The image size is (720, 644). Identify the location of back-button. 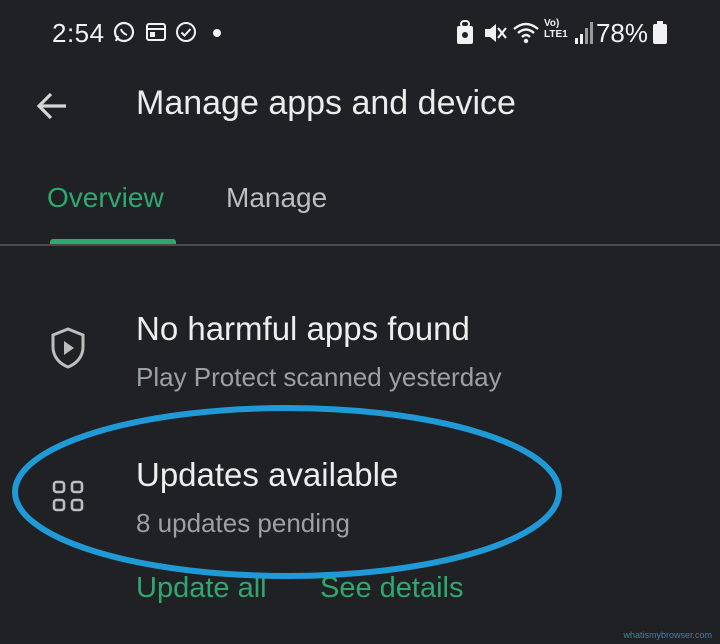
(52, 106).